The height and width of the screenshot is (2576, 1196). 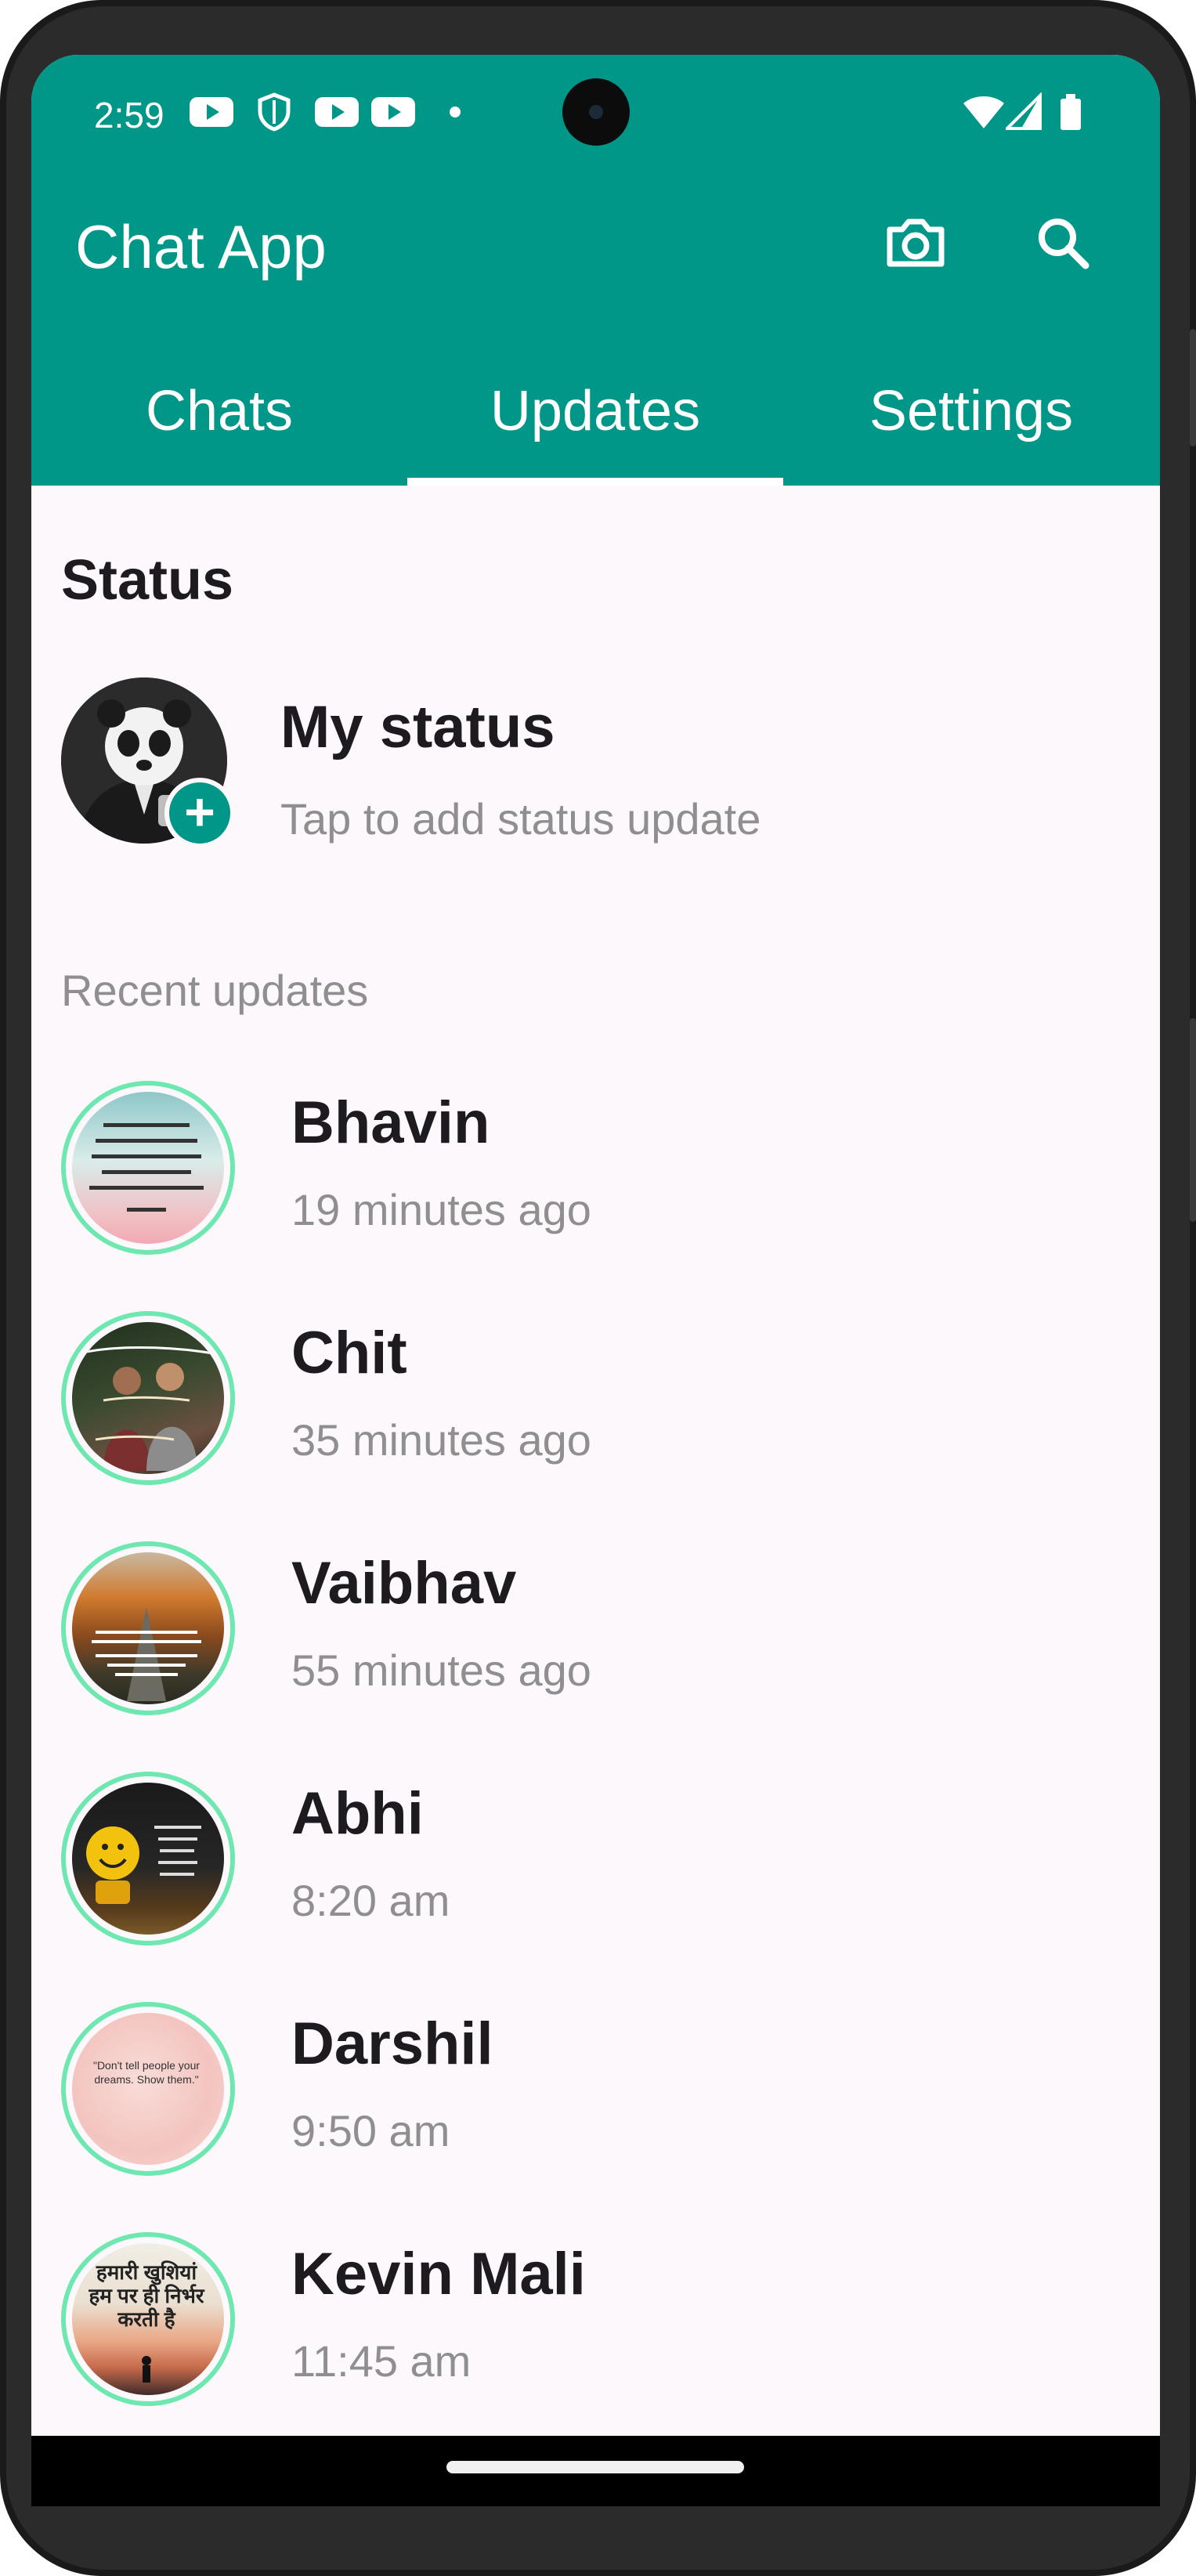 I want to click on tab-bar: Chats Updates Settings, so click(x=595, y=427).